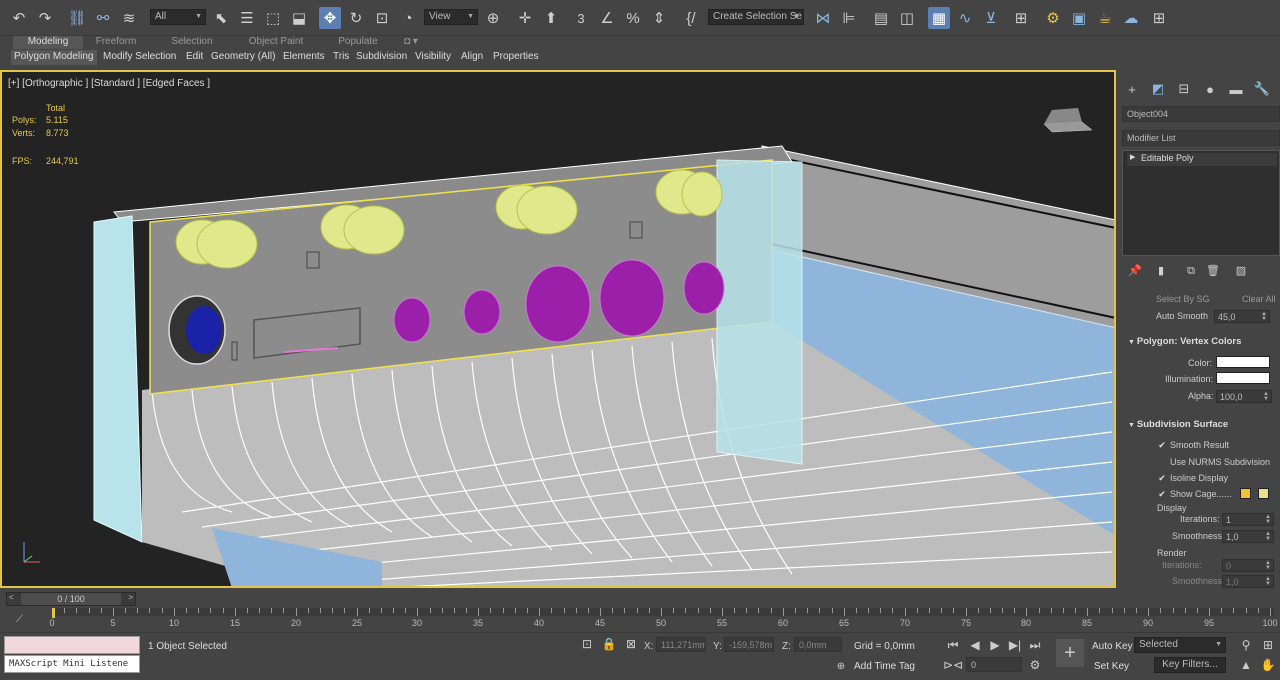  I want to click on cage-color-2-swatch, so click(1263, 493).